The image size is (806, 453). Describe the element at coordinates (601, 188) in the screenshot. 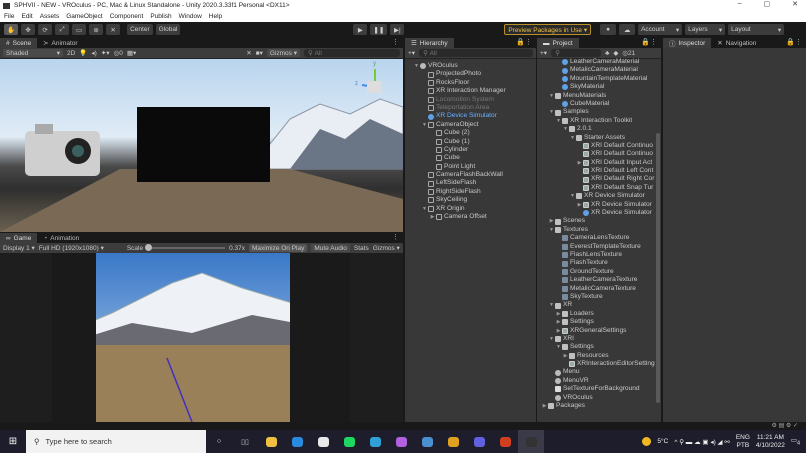

I see `tree-item: XRI Default Snap Tur` at that location.